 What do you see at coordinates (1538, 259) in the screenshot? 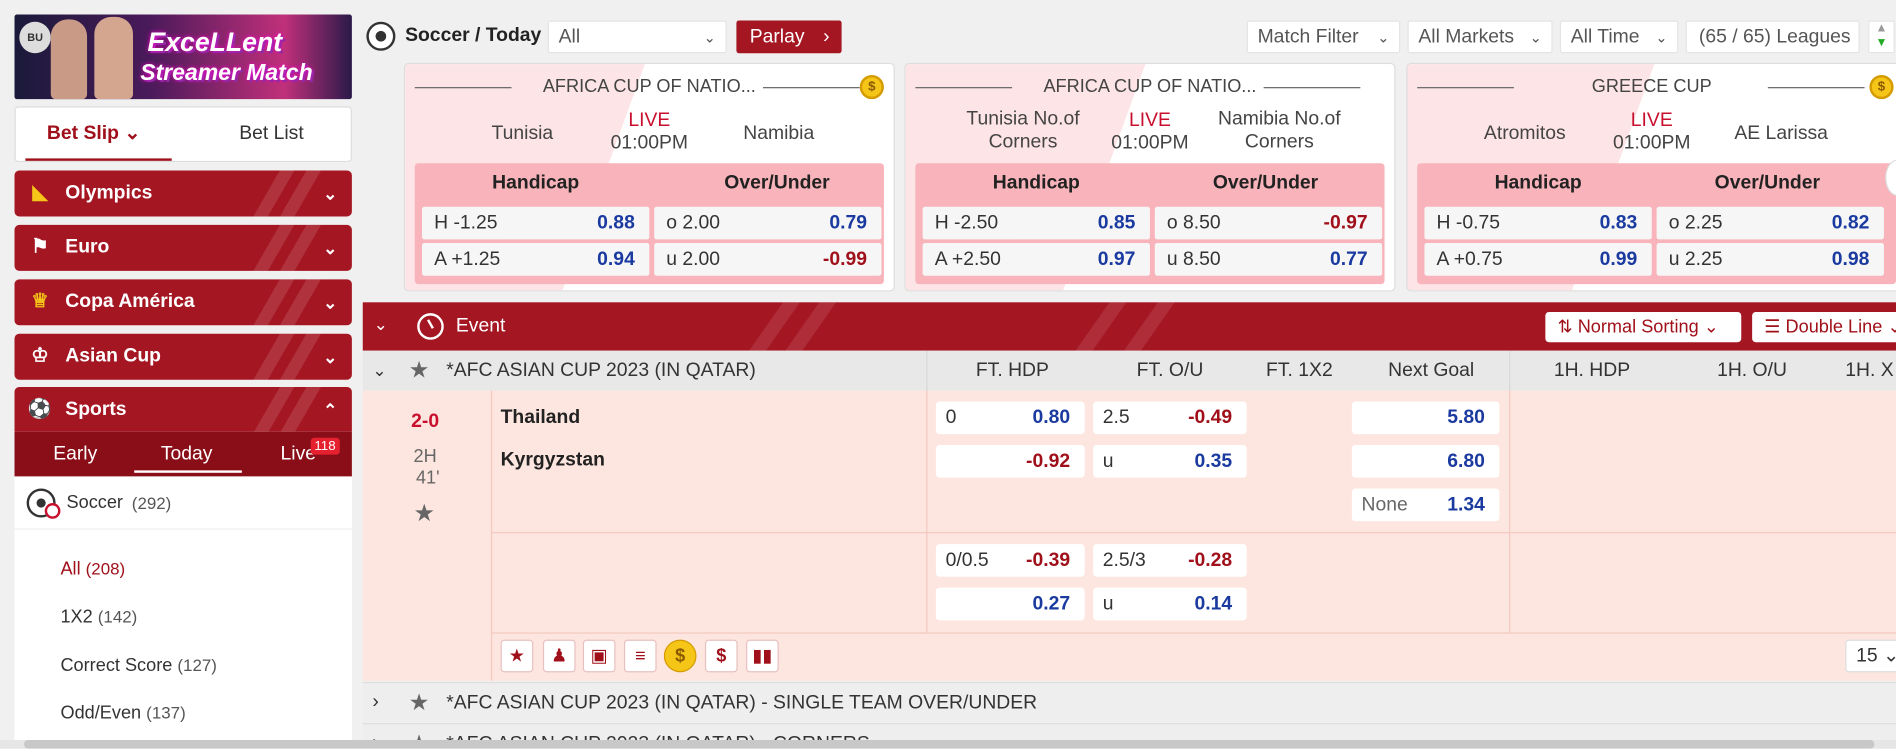
I see `odds-cell: A +0.75 0.99` at bounding box center [1538, 259].